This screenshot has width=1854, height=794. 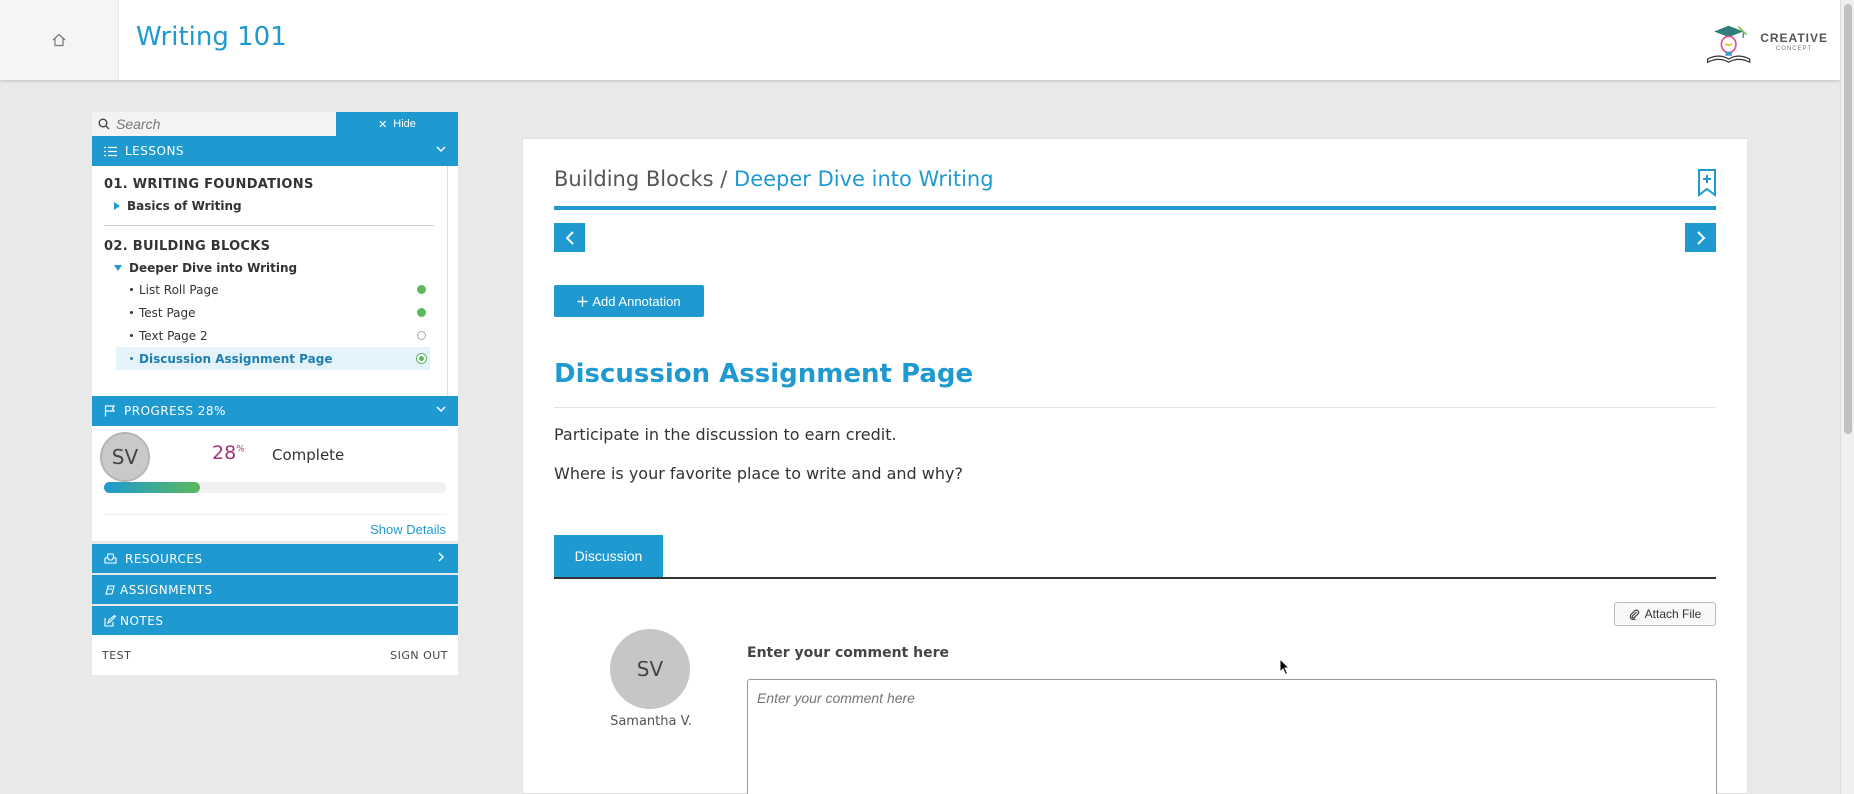 What do you see at coordinates (275, 655) in the screenshot?
I see `sidebar-footer: TEST SIGN OUT` at bounding box center [275, 655].